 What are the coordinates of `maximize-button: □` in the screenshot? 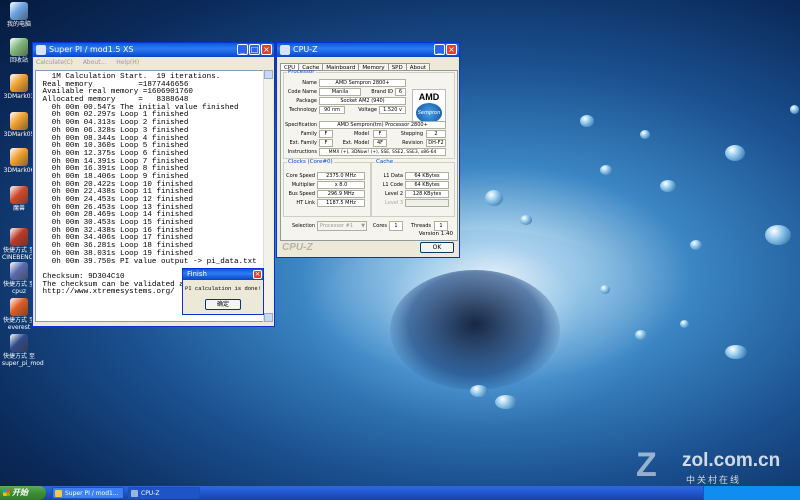 It's located at (254, 49).